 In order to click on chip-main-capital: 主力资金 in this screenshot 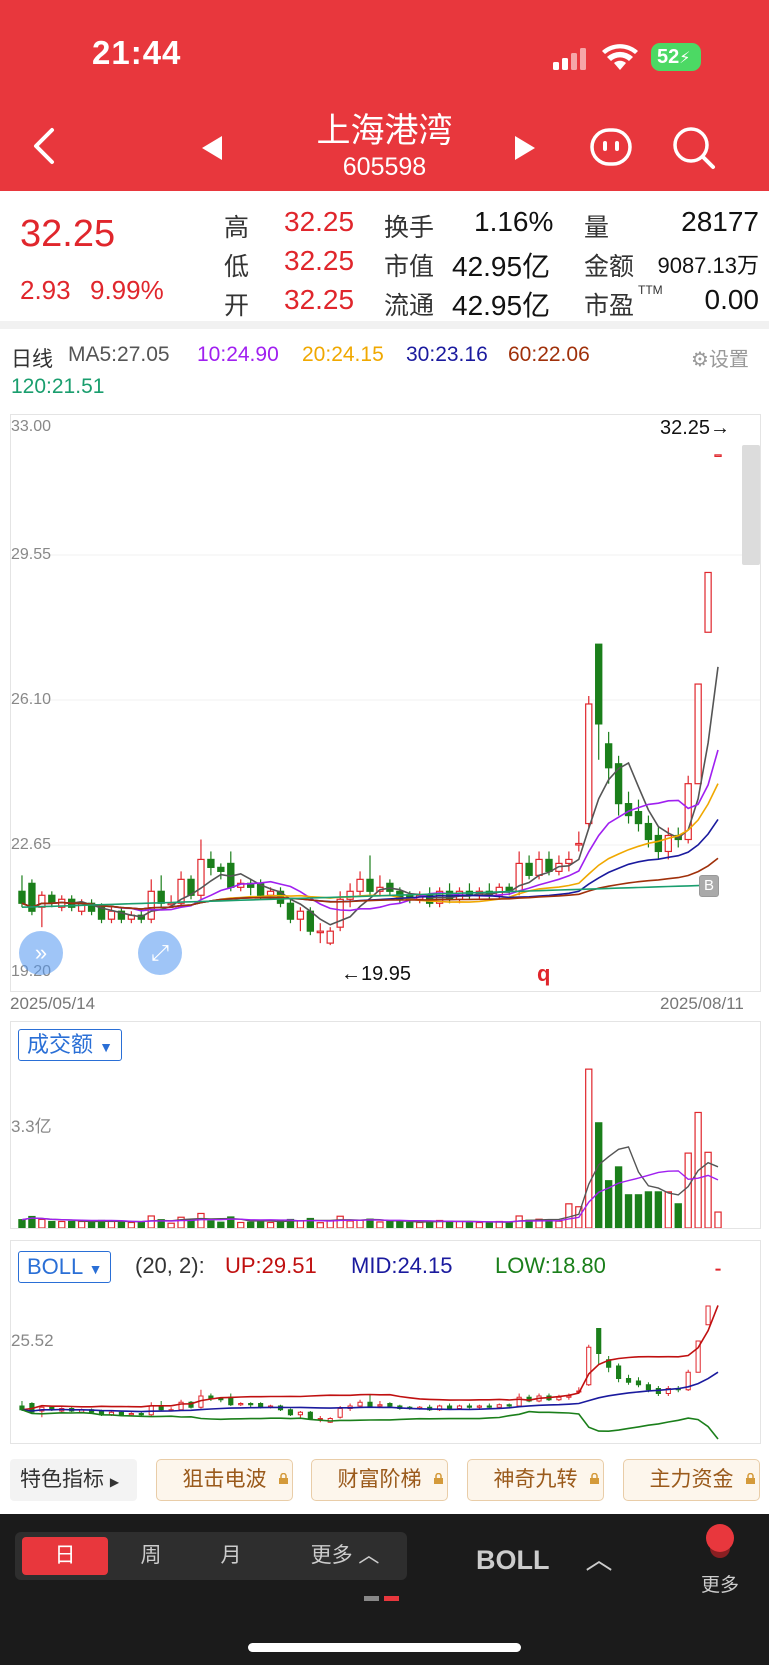, I will do `click(691, 1480)`.